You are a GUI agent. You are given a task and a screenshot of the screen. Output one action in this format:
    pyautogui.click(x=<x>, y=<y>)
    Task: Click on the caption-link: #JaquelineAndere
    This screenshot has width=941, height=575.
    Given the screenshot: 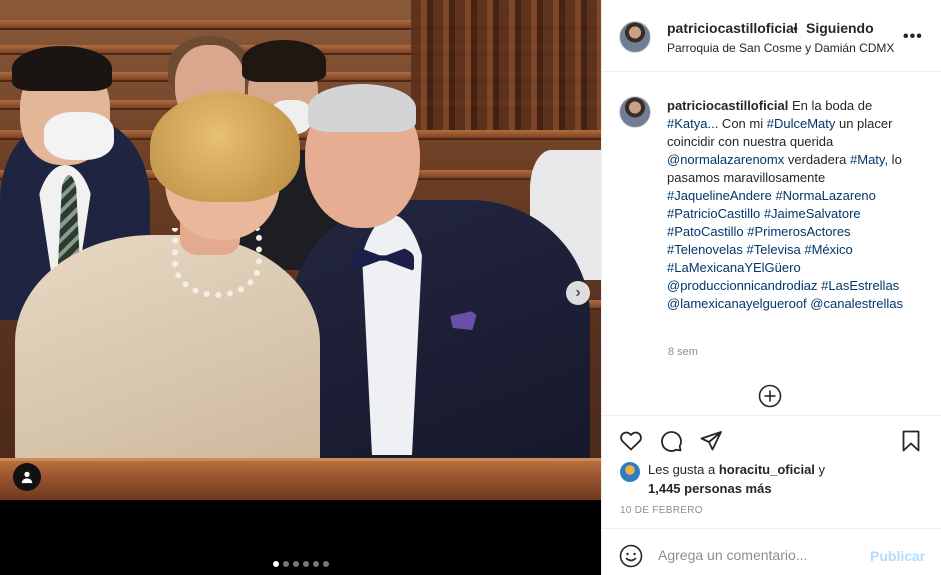 What is the action you would take?
    pyautogui.click(x=719, y=195)
    